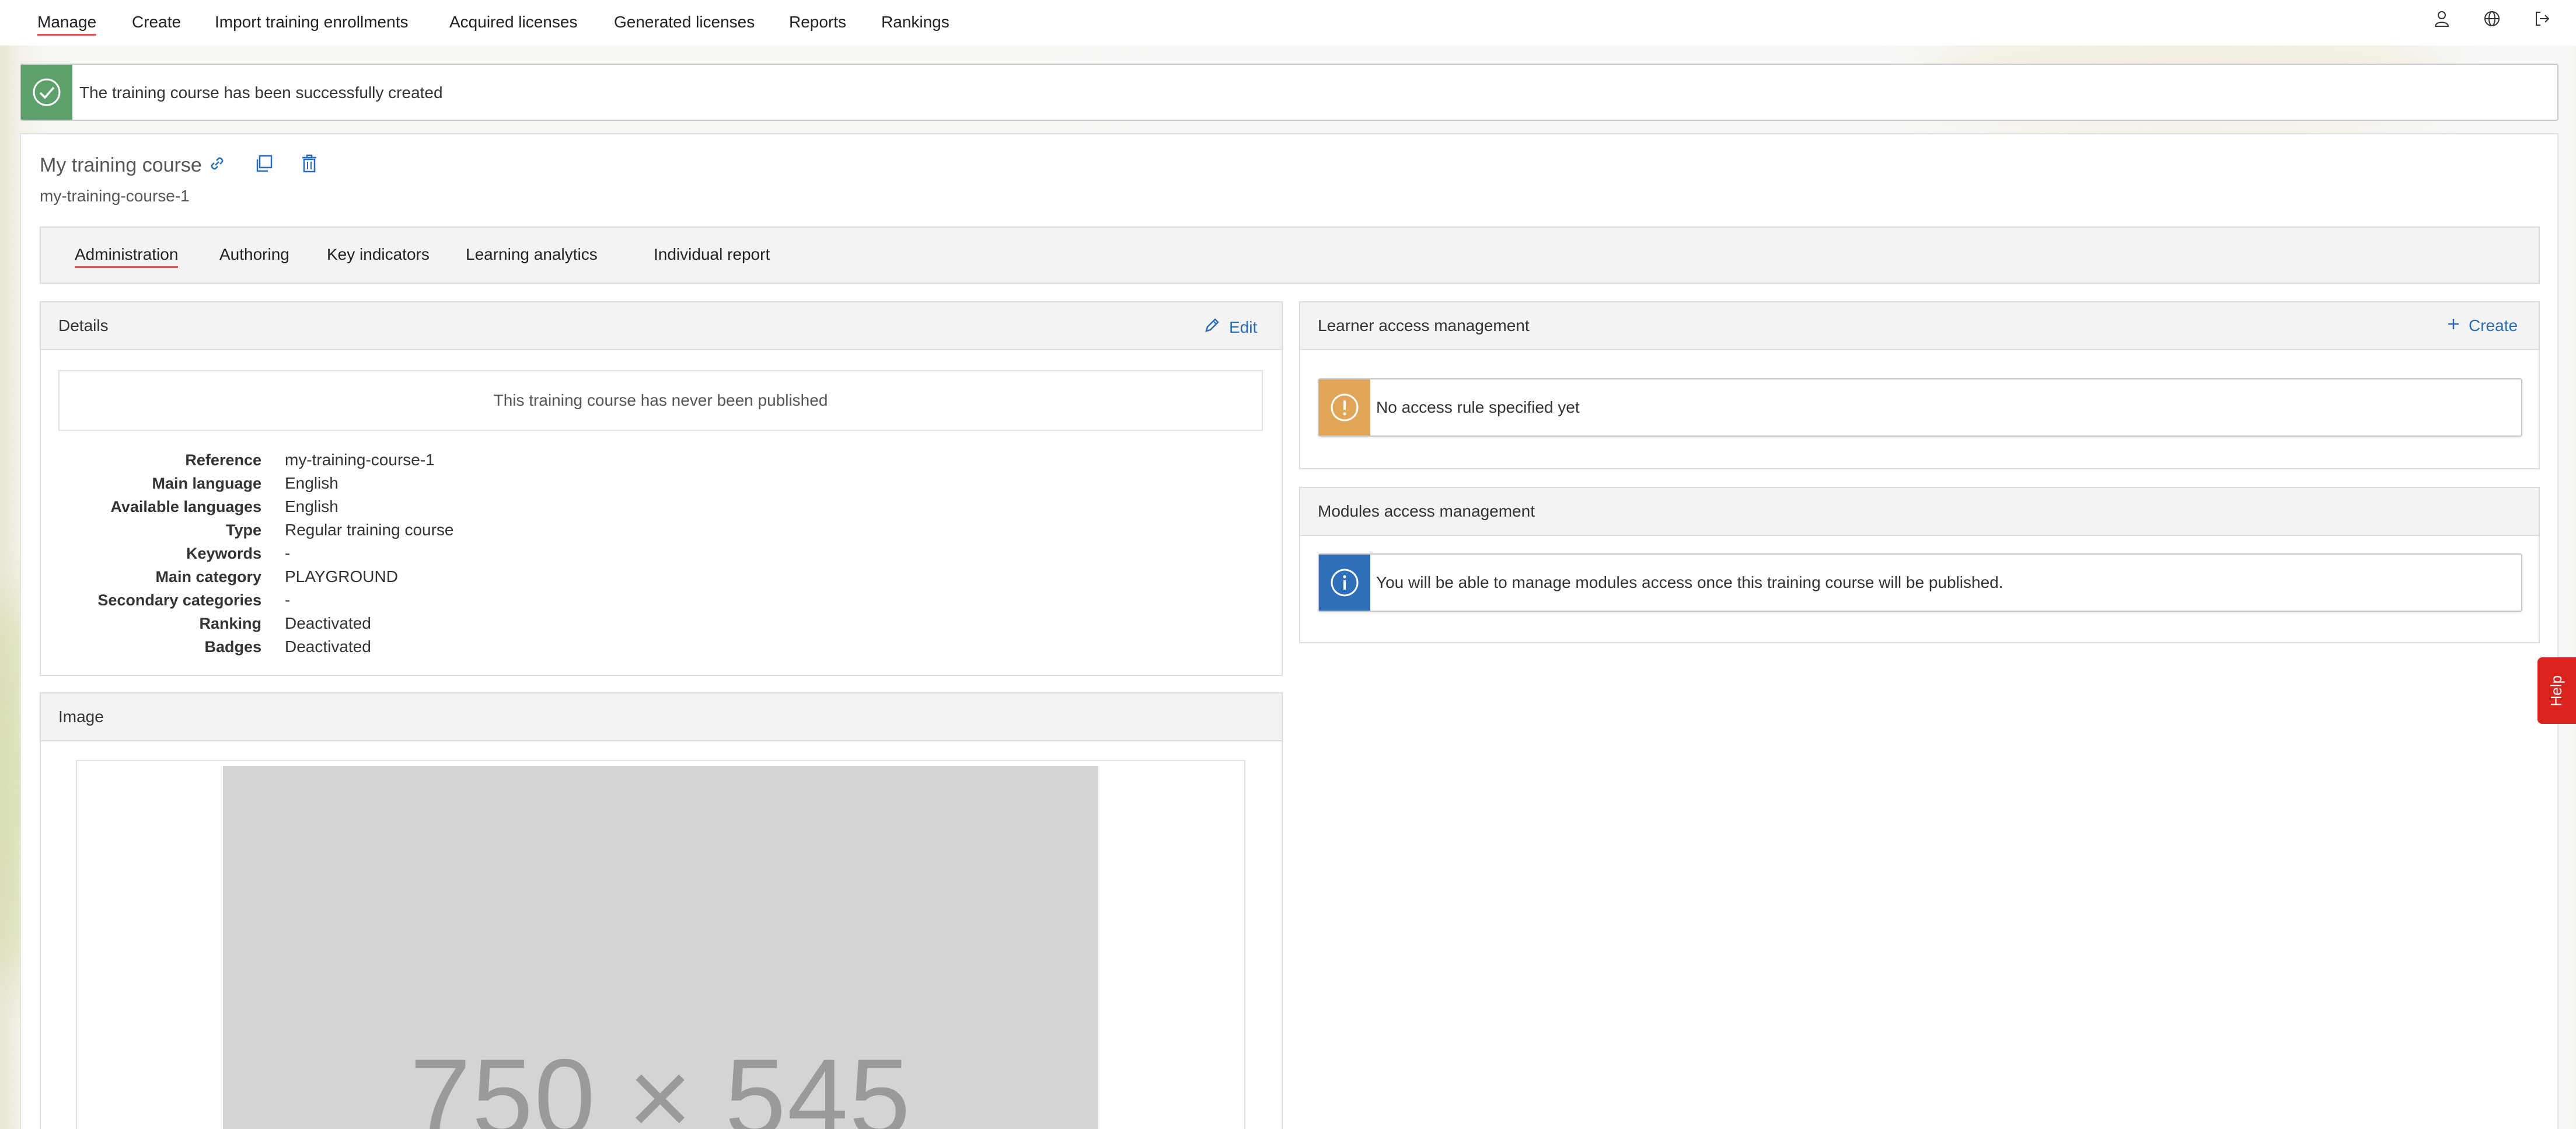 This screenshot has width=2576, height=1129. Describe the element at coordinates (276, 577) in the screenshot. I see `detail-row: Main category PLAYGROUND` at that location.